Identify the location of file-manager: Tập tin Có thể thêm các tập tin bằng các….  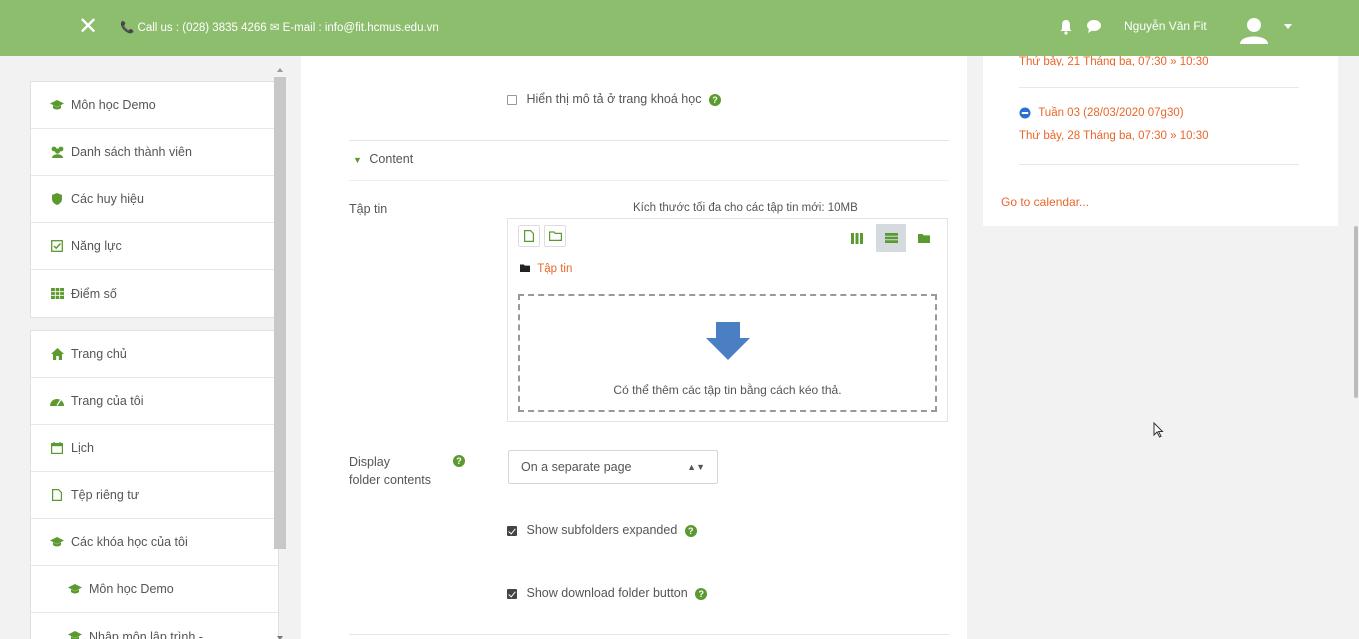
(727, 320).